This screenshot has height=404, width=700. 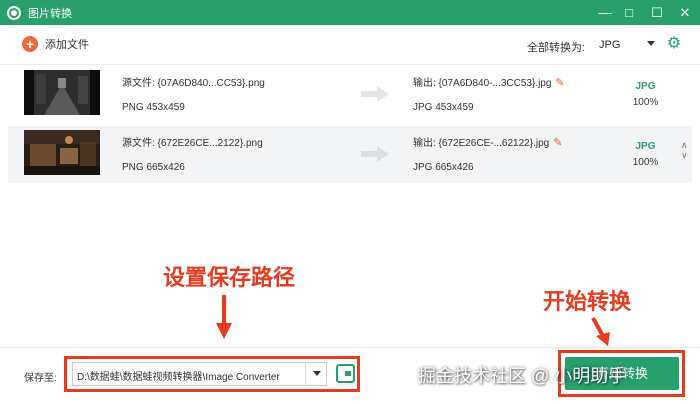 What do you see at coordinates (657, 12) in the screenshot?
I see `maximize-icon: ☐` at bounding box center [657, 12].